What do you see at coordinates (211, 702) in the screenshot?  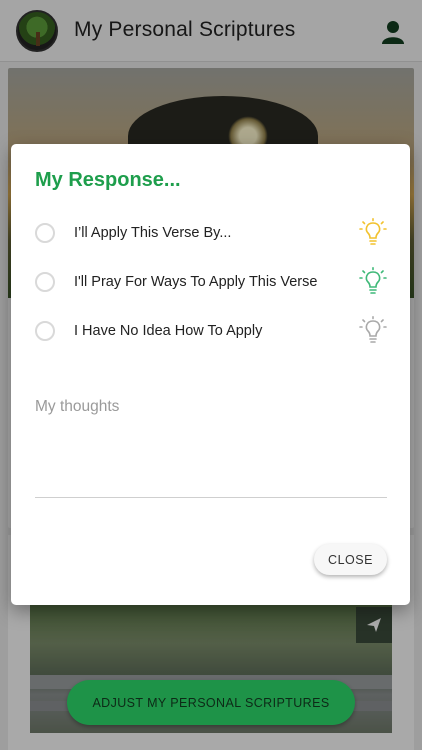 I see `adjust-scriptures-button: ADJUST MY PERSONAL SCRIPTURES` at bounding box center [211, 702].